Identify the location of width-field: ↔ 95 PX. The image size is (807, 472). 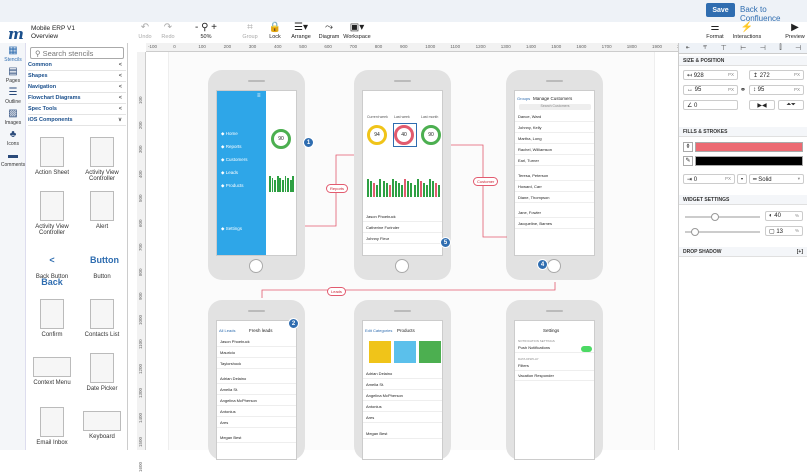
(710, 90).